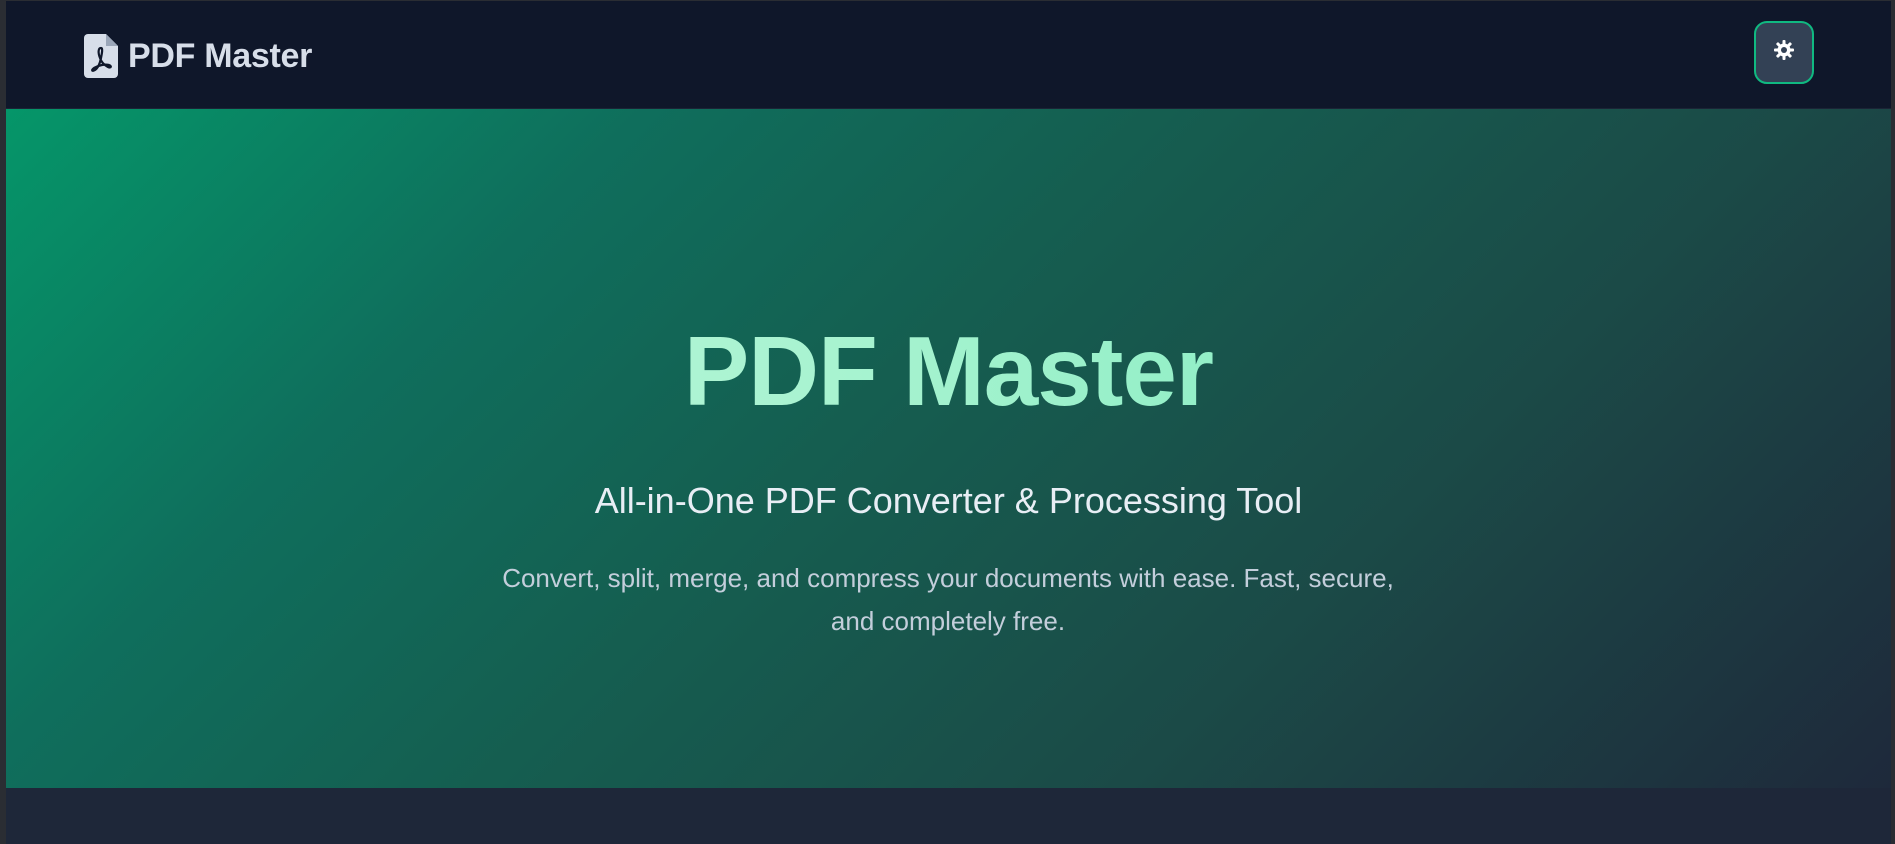  I want to click on hero-title: PDF Master, so click(948, 371).